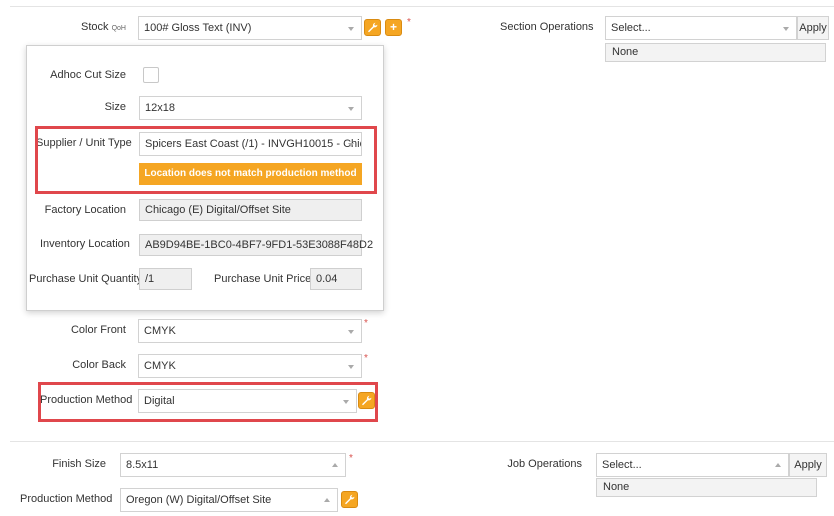 Image resolution: width=834 pixels, height=516 pixels. Describe the element at coordinates (98, 330) in the screenshot. I see `color-front-label: Color Front` at that location.